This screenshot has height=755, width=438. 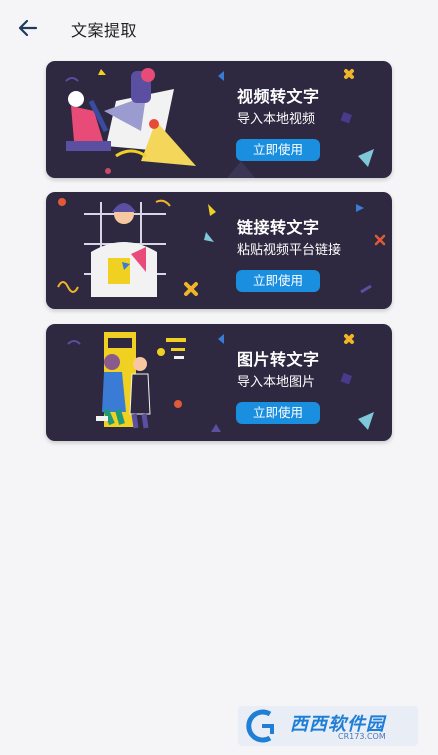 I want to click on watermark-domain: CR173.COM, so click(x=362, y=736).